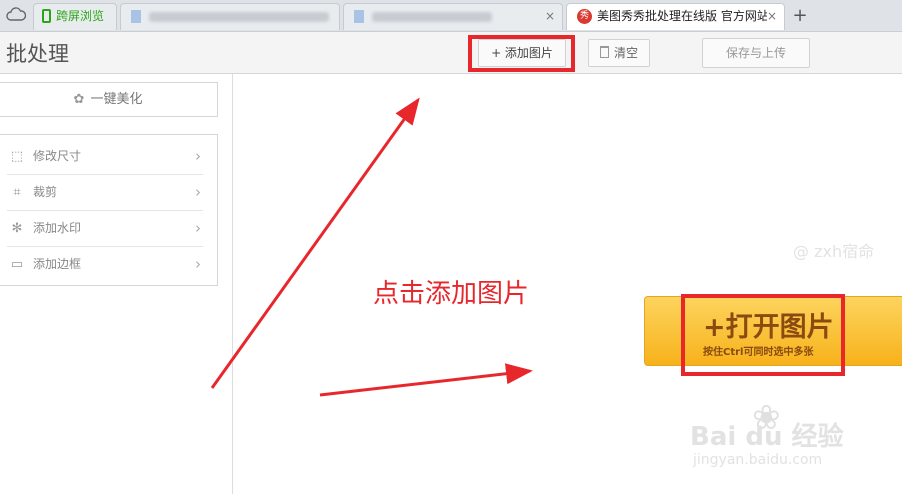  Describe the element at coordinates (767, 437) in the screenshot. I see `baidu-logo: Bai du 经验` at that location.